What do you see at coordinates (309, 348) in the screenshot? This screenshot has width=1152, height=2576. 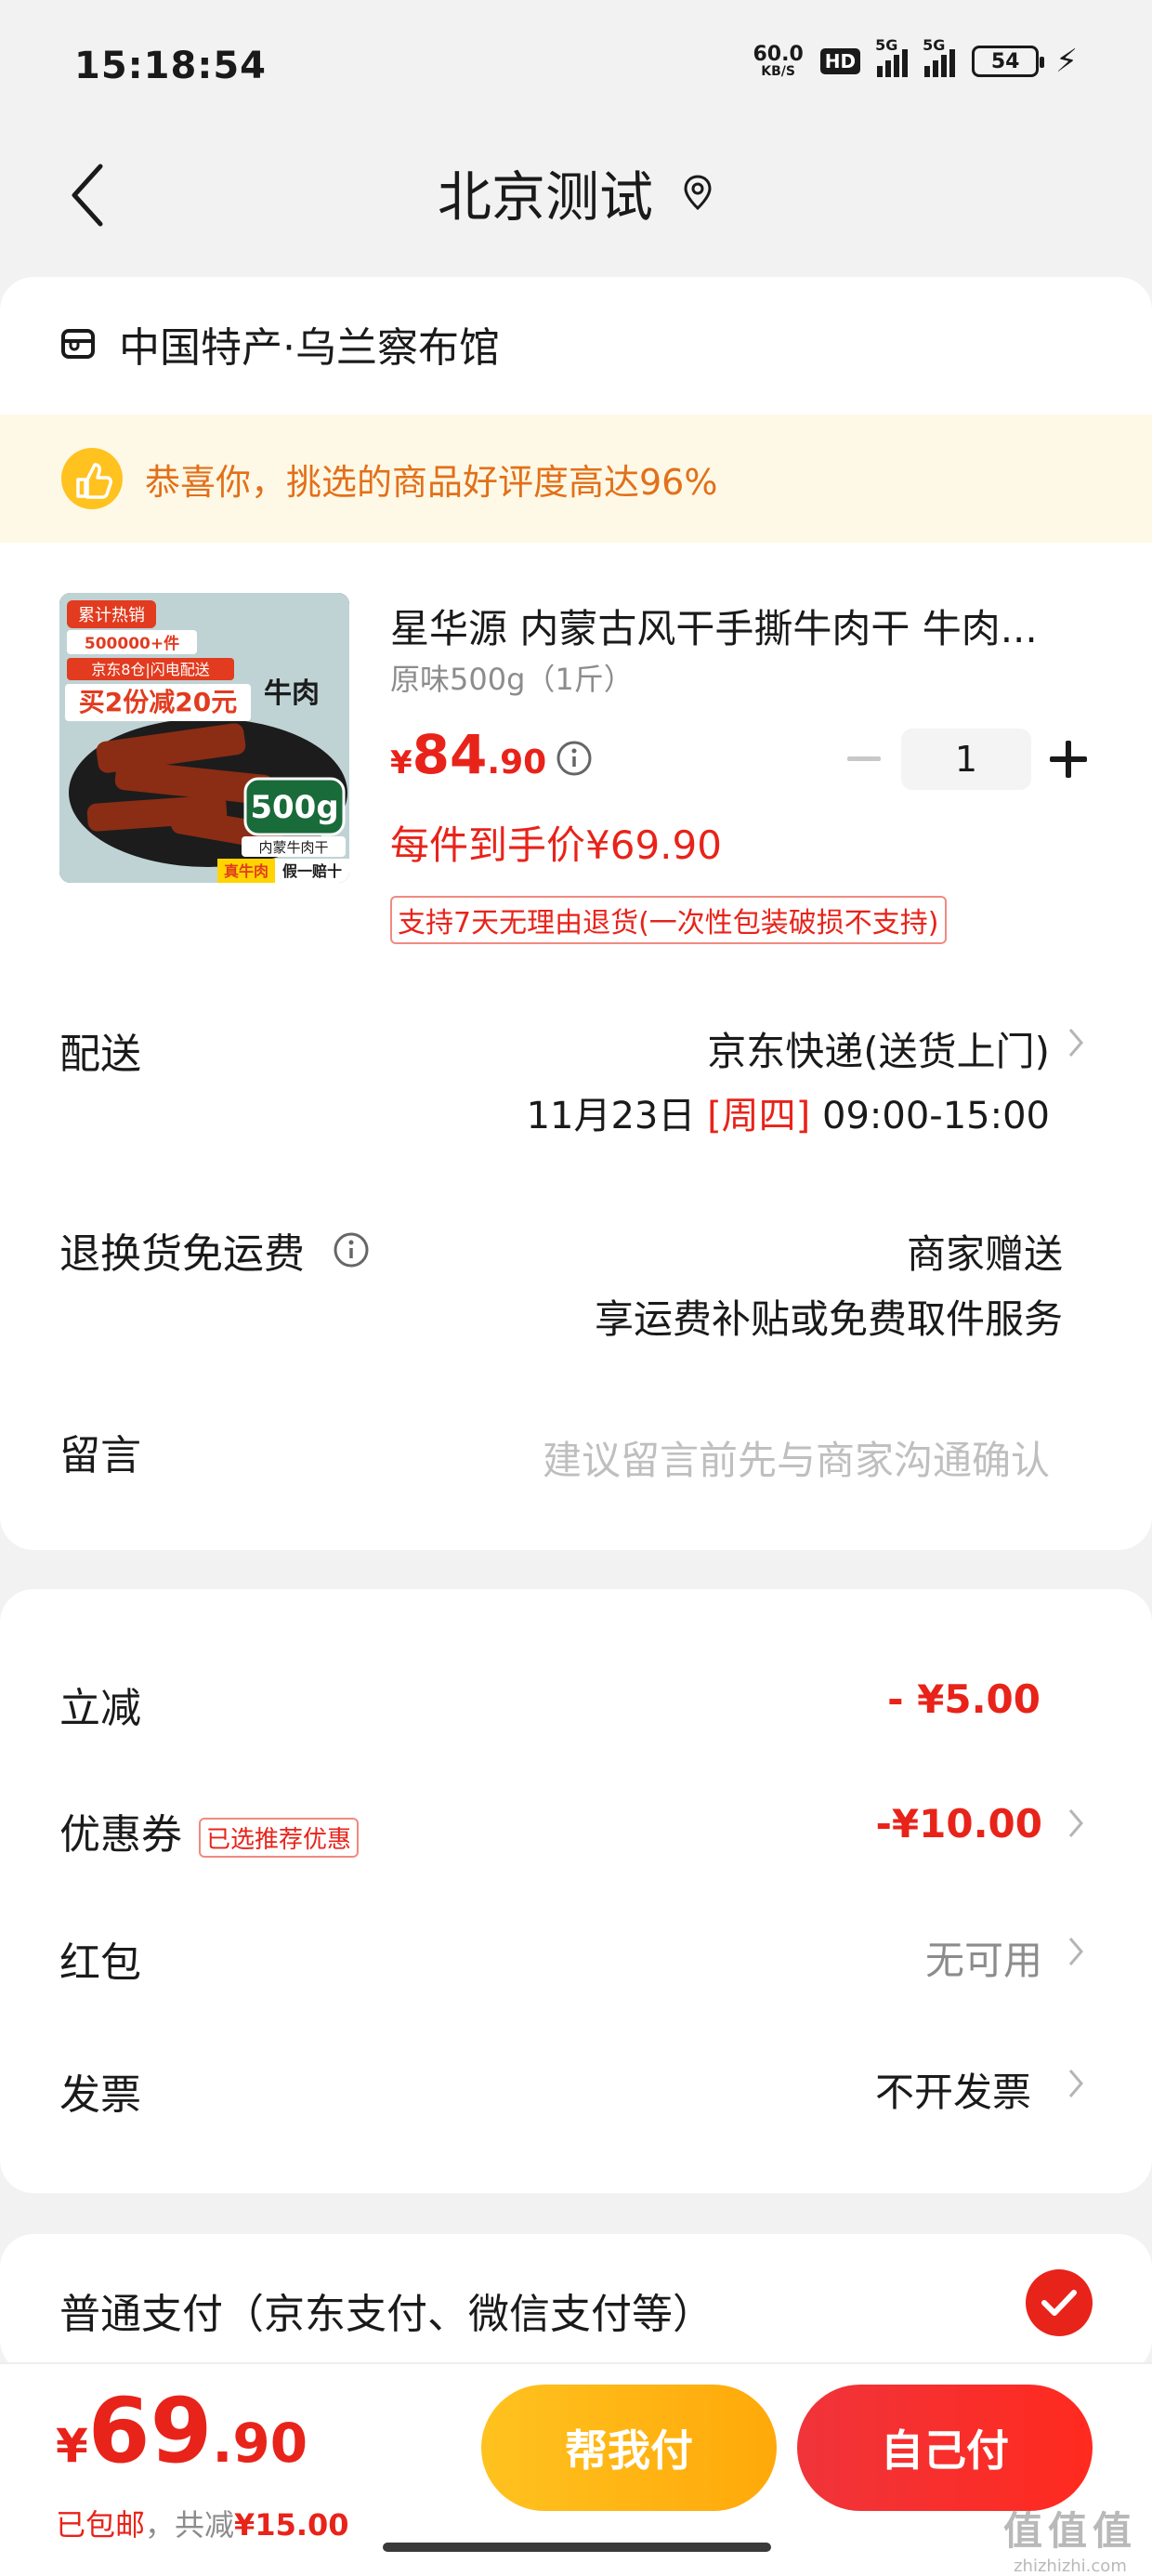 I see `shop-name: 中国特产·乌兰察布馆` at bounding box center [309, 348].